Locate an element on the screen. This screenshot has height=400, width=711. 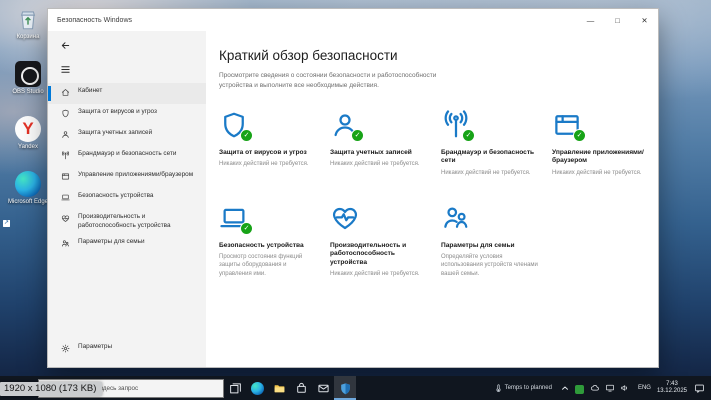
action-center-button is located at coordinates (699, 388).